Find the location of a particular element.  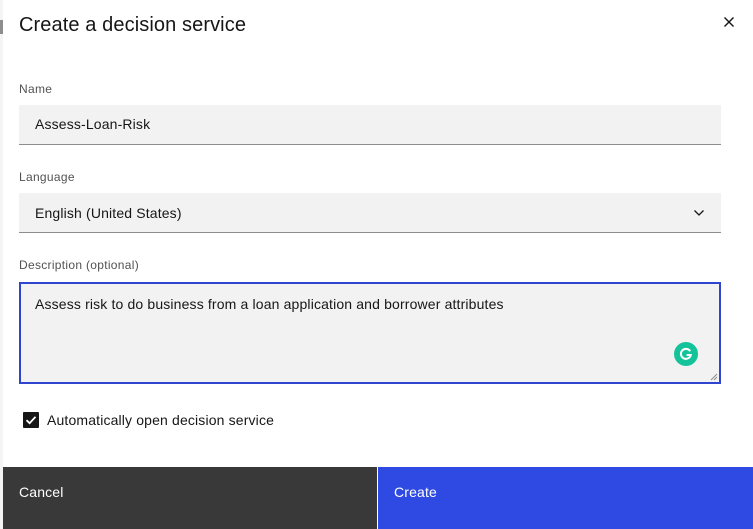

close-icon is located at coordinates (729, 22).